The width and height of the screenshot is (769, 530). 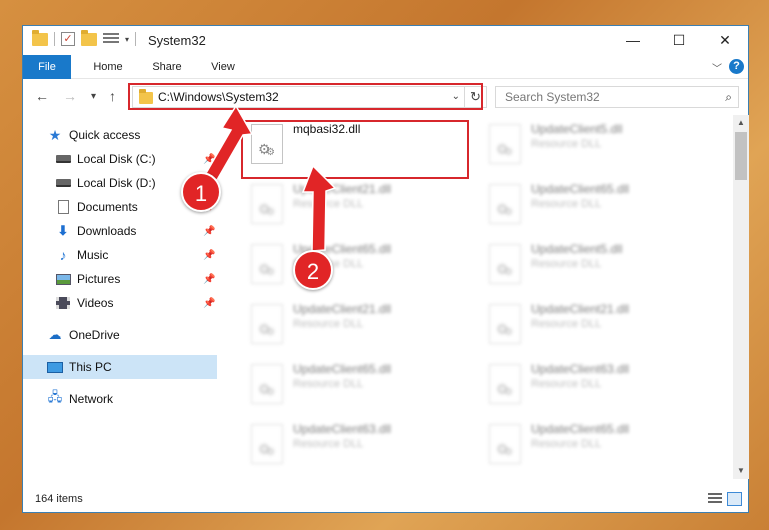 What do you see at coordinates (228, 142) in the screenshot?
I see `arrow-to-address-bar` at bounding box center [228, 142].